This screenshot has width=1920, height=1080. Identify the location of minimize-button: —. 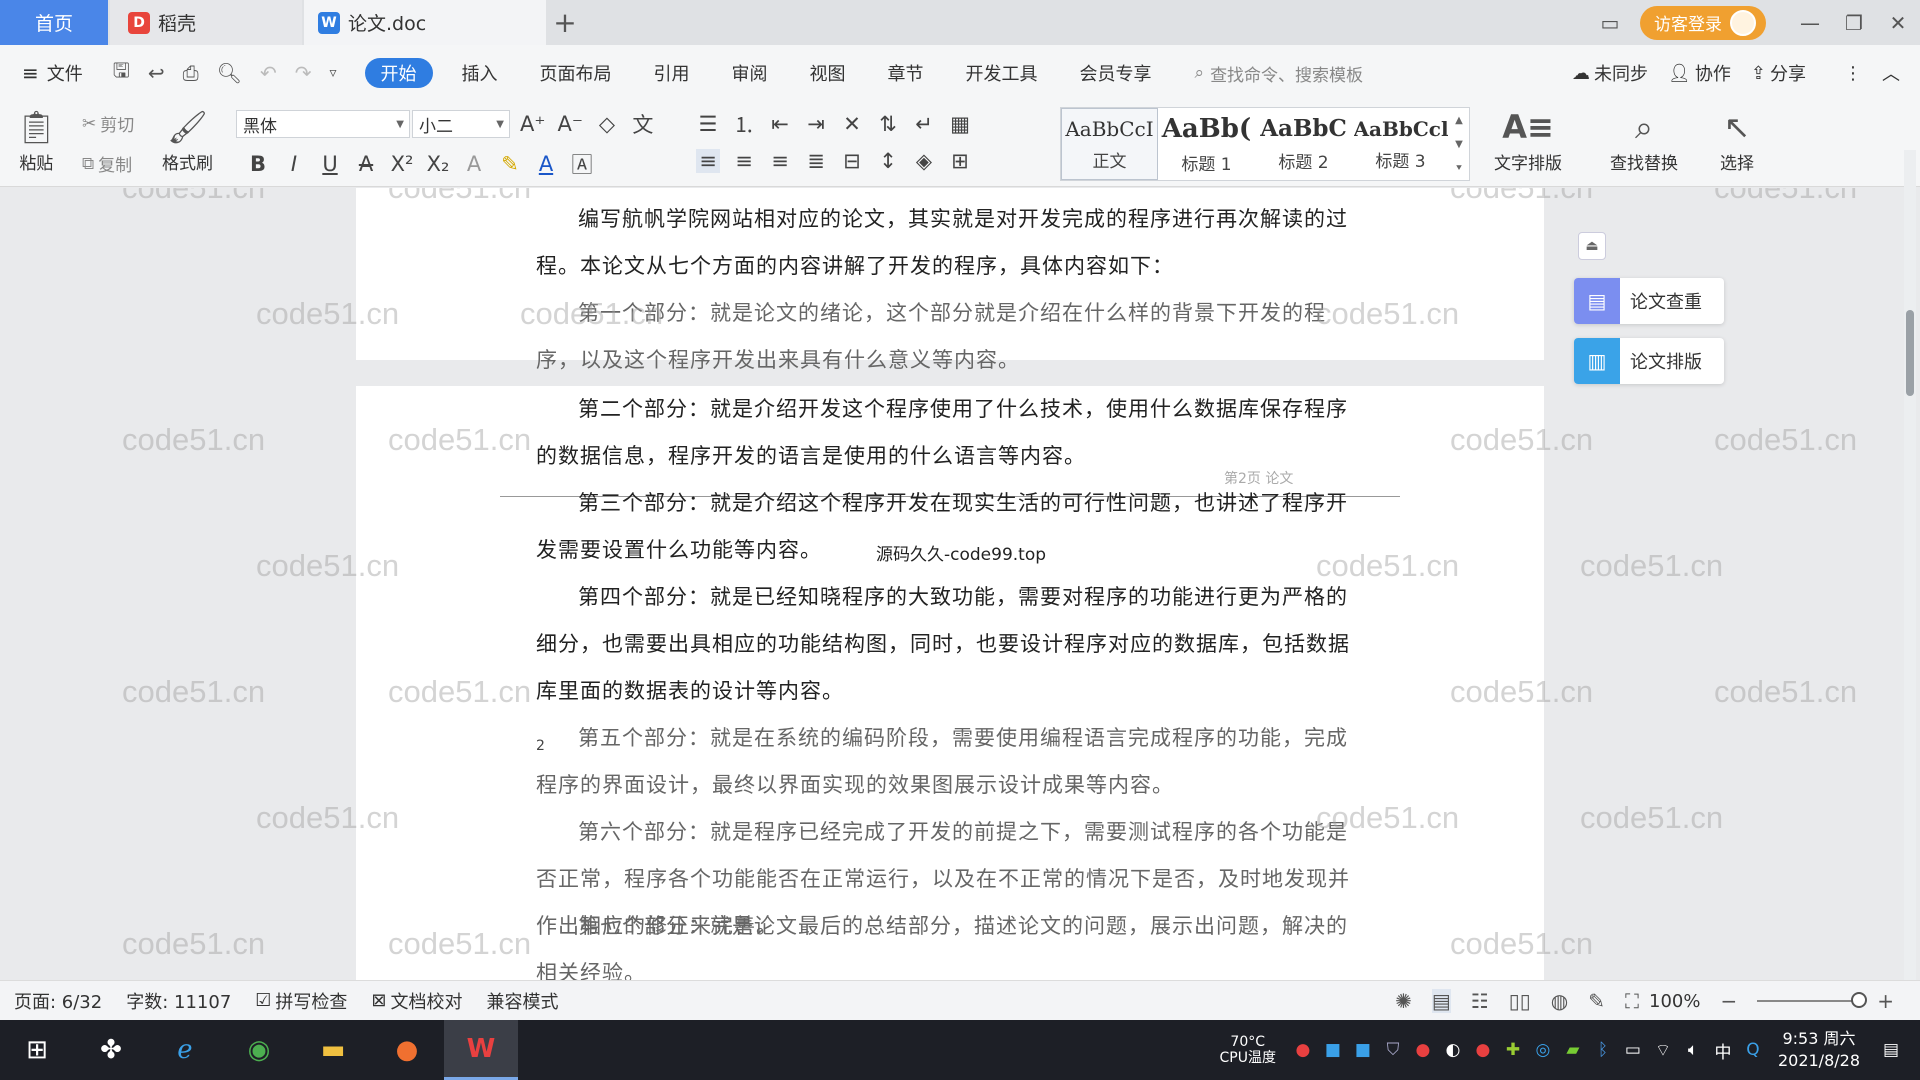
(1810, 22).